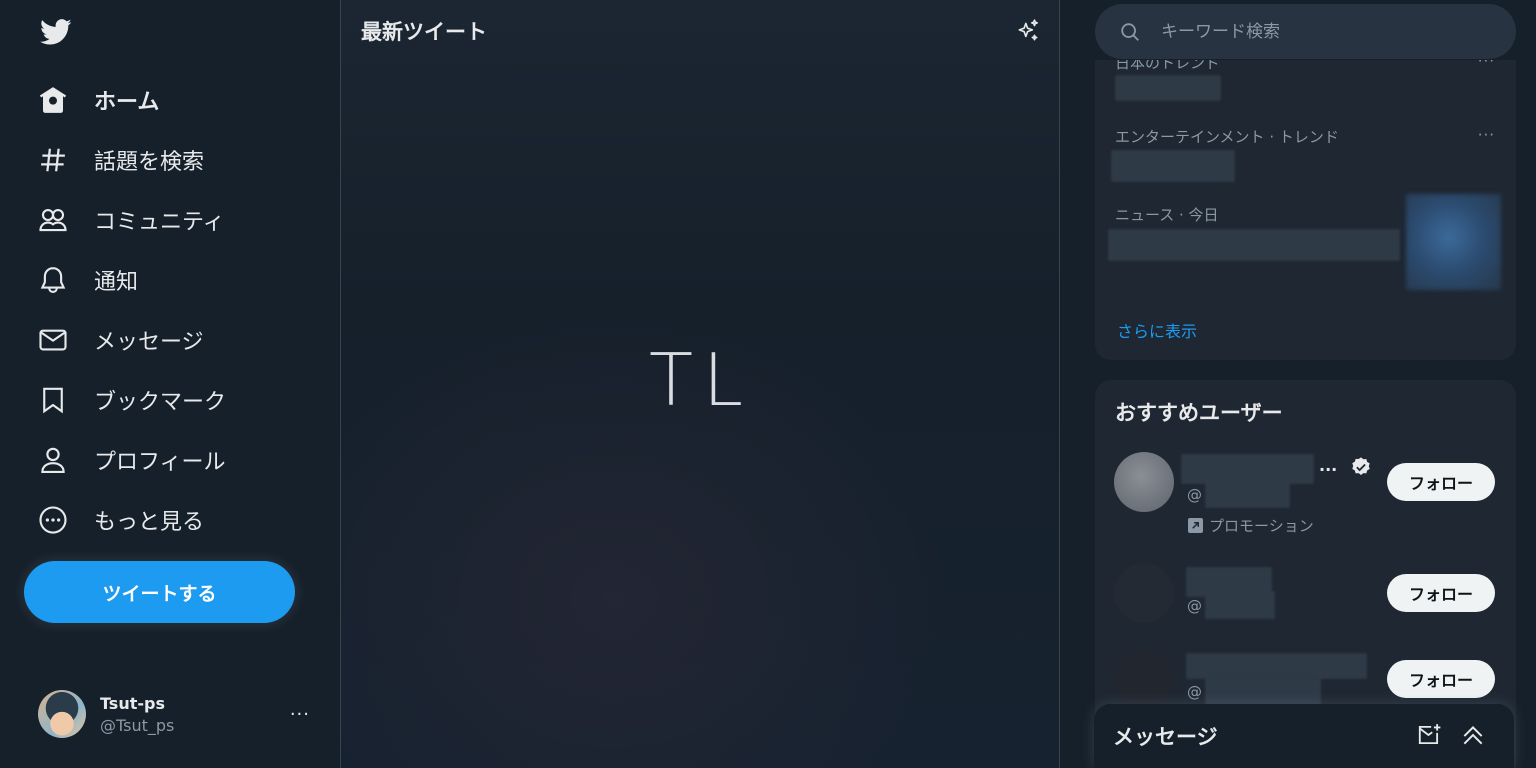 The width and height of the screenshot is (1536, 768). I want to click on verified-badge-icon, so click(1361, 466).